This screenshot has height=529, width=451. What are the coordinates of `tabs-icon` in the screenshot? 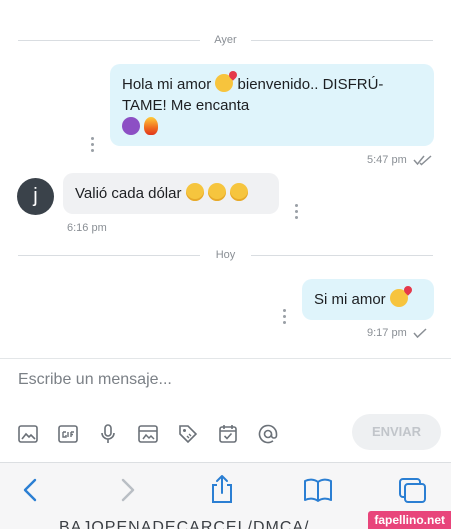 It's located at (413, 491).